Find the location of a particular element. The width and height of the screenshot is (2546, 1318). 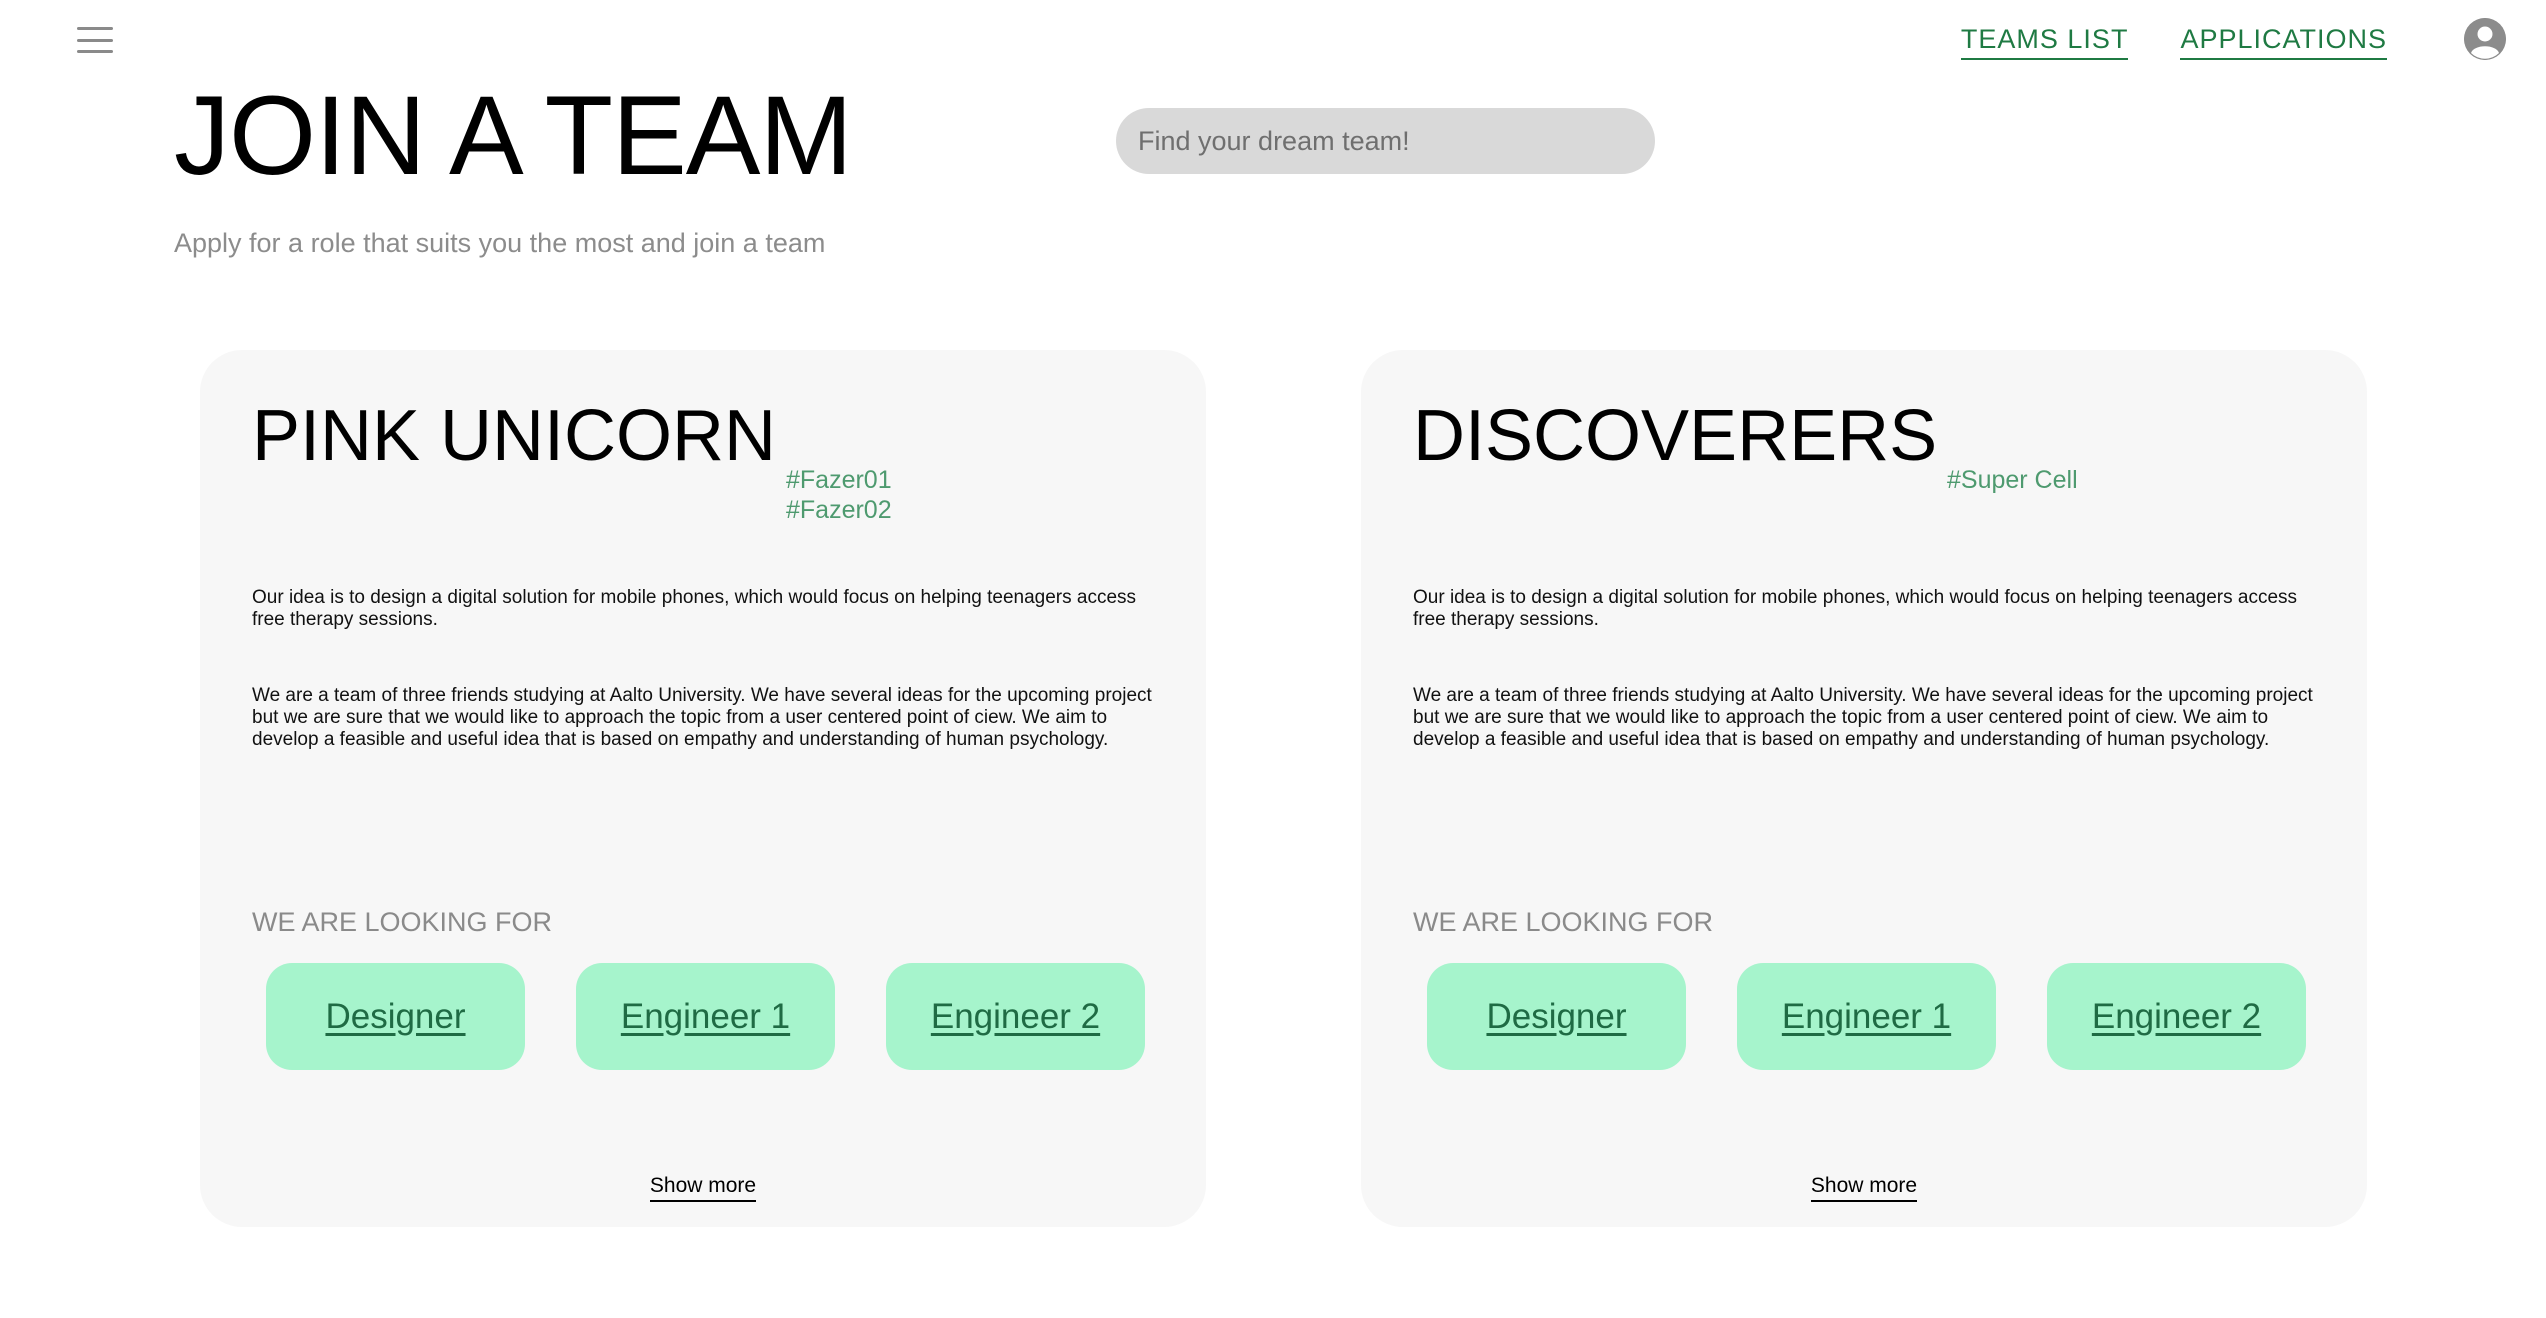

top-navigation: TEAMS LIST APPLICATIONS is located at coordinates (2173, 42).